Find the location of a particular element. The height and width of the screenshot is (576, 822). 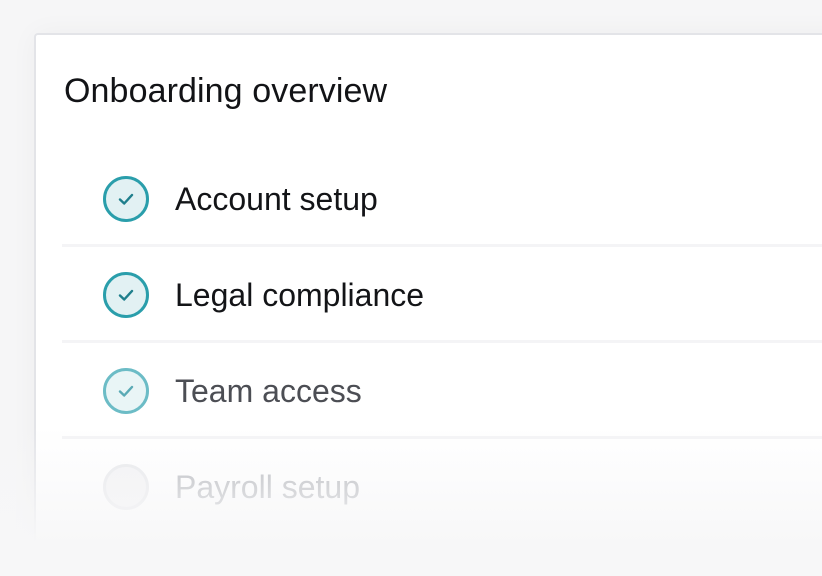

empty-circle-icon is located at coordinates (126, 487).